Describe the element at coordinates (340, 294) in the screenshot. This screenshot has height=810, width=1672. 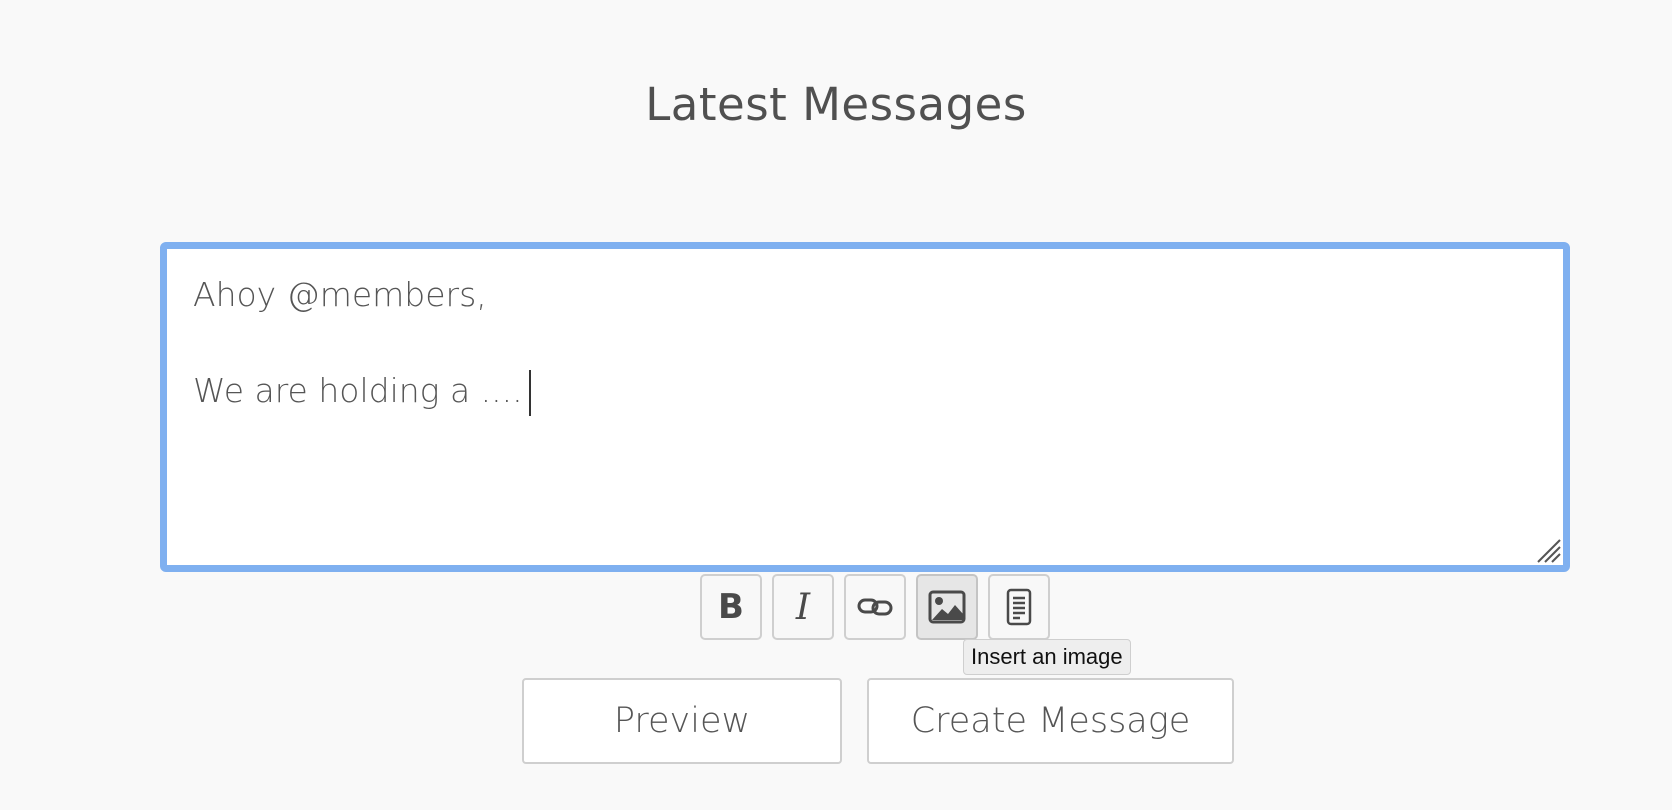
I see `editor-line-1: Ahoy @members,` at that location.